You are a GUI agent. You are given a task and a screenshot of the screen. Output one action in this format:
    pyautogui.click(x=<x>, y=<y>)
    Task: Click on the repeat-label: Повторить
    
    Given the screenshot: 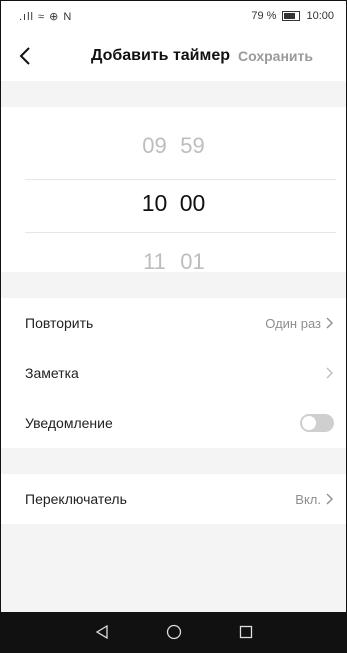 What is the action you would take?
    pyautogui.click(x=59, y=323)
    